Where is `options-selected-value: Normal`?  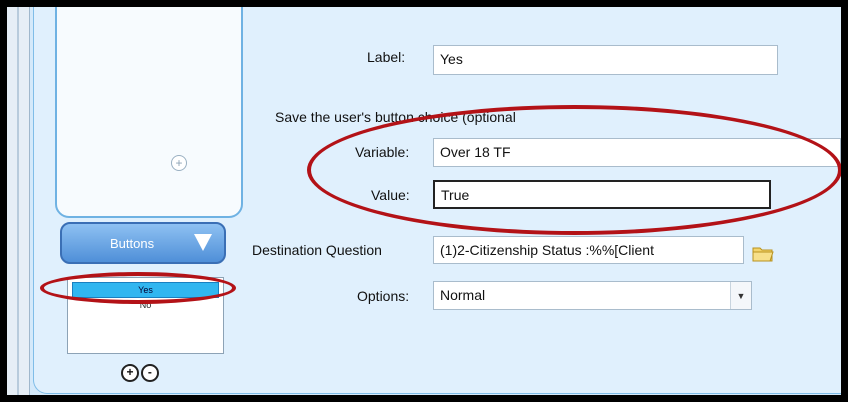 options-selected-value: Normal is located at coordinates (463, 295).